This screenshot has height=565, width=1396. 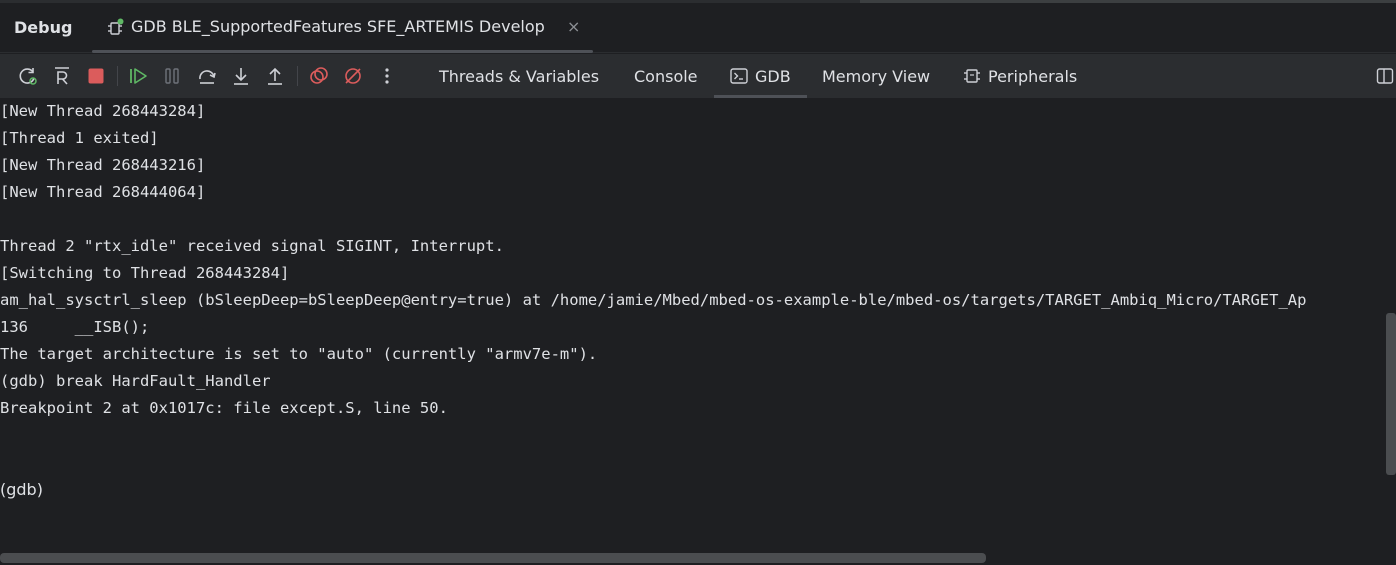 What do you see at coordinates (138, 76) in the screenshot?
I see `resume-icon` at bounding box center [138, 76].